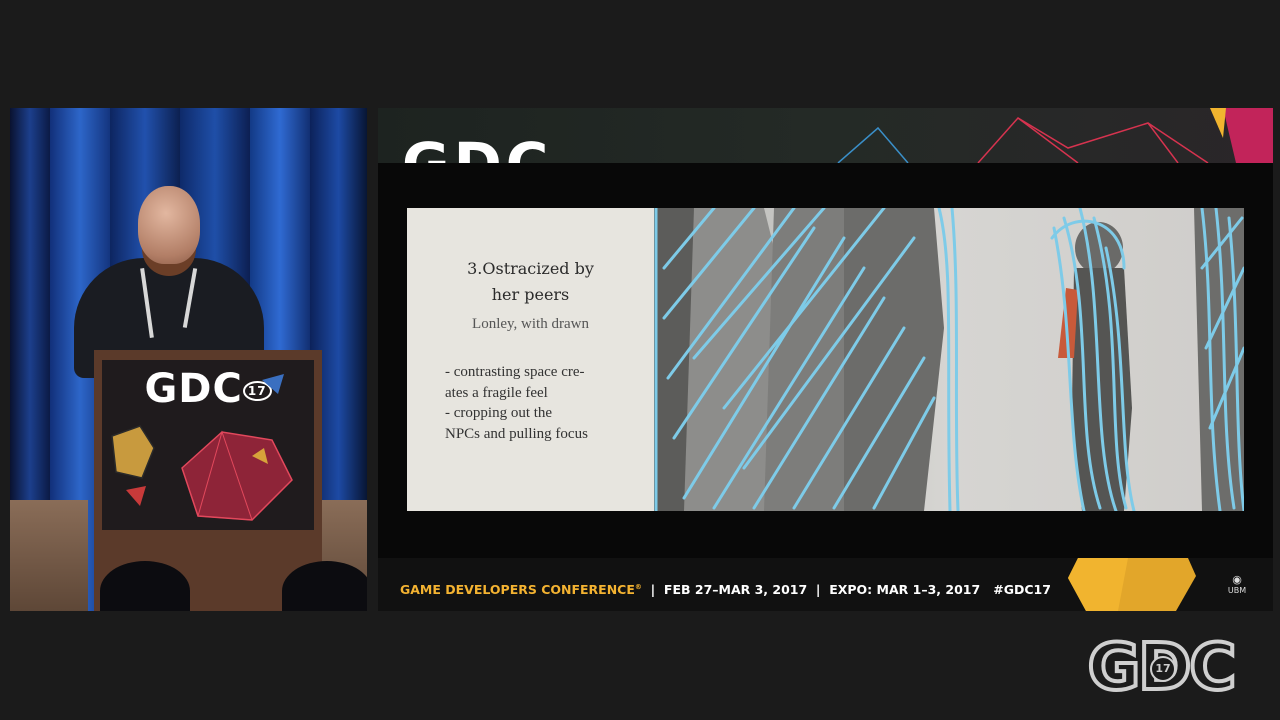 The image size is (1280, 720). Describe the element at coordinates (530, 268) in the screenshot. I see `slide-heading-line1: 3.Ostracized by` at that location.